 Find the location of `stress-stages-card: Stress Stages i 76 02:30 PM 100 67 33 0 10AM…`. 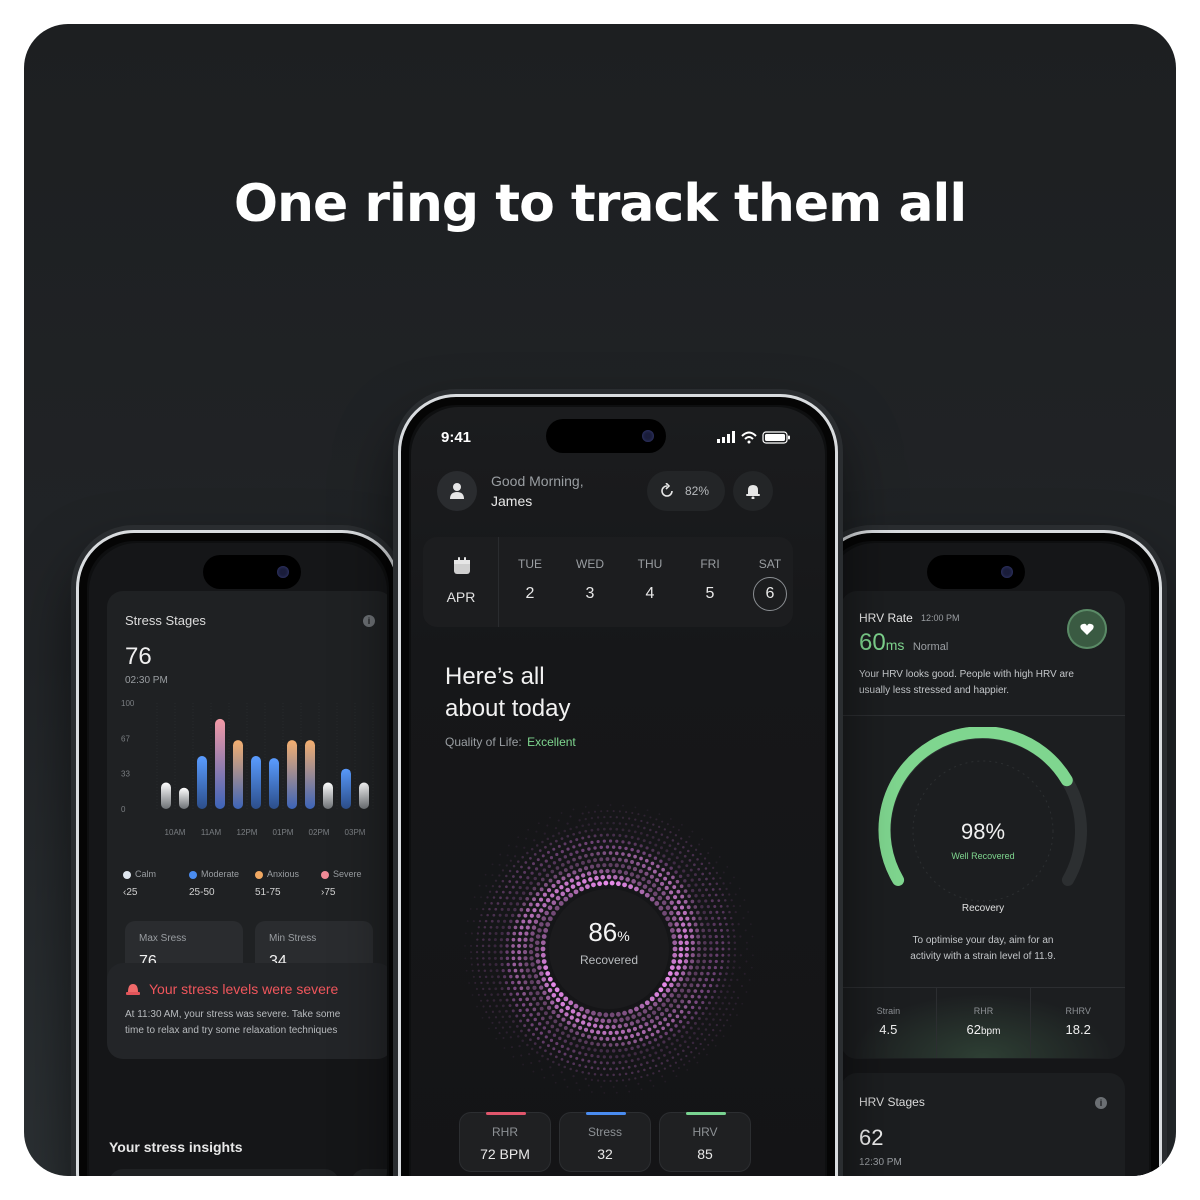

stress-stages-card: Stress Stages i 76 02:30 PM 100 67 33 0 10AM… is located at coordinates (247, 801).